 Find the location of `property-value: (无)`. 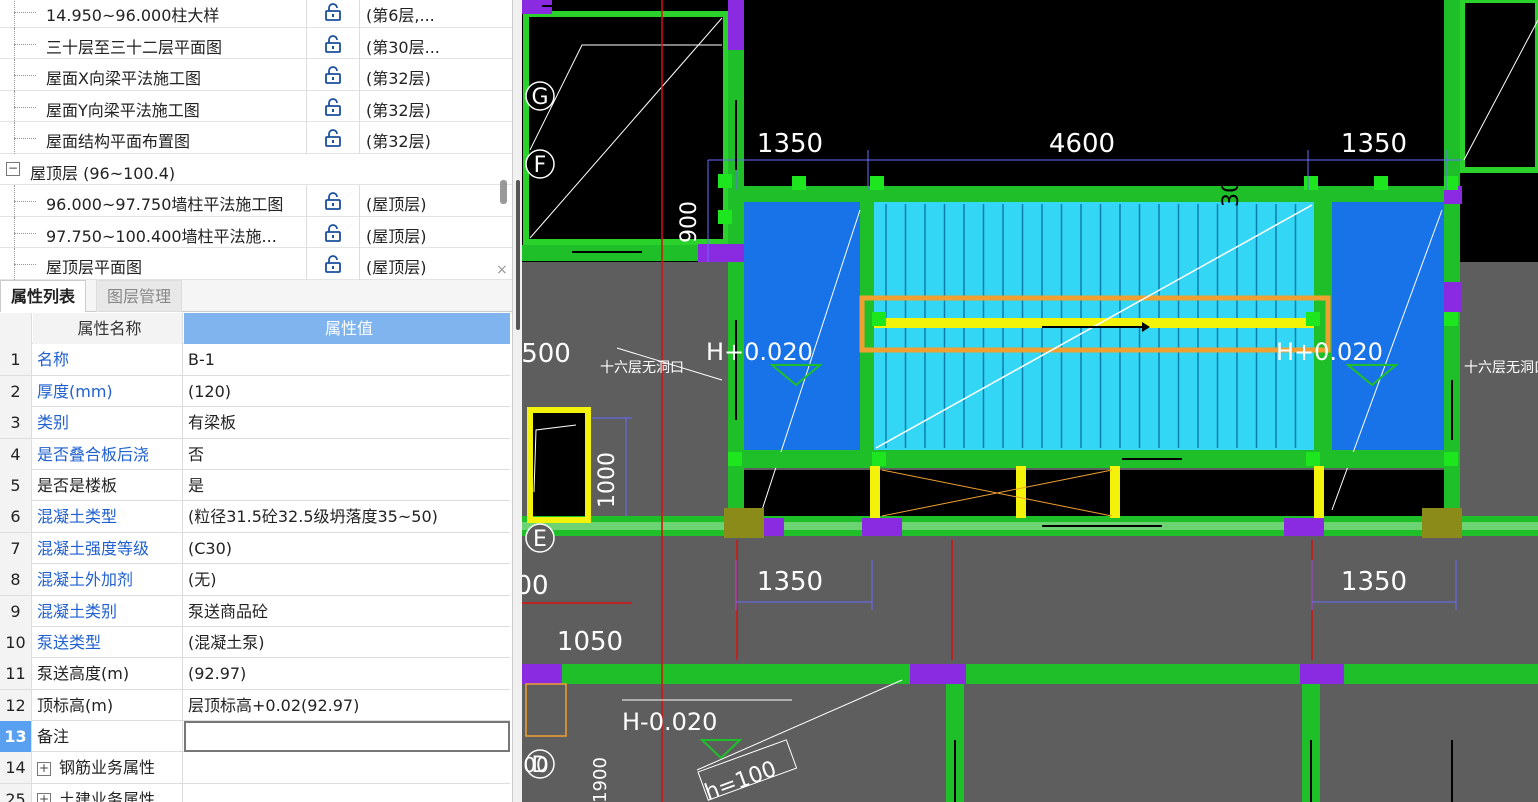

property-value: (无) is located at coordinates (347, 579).